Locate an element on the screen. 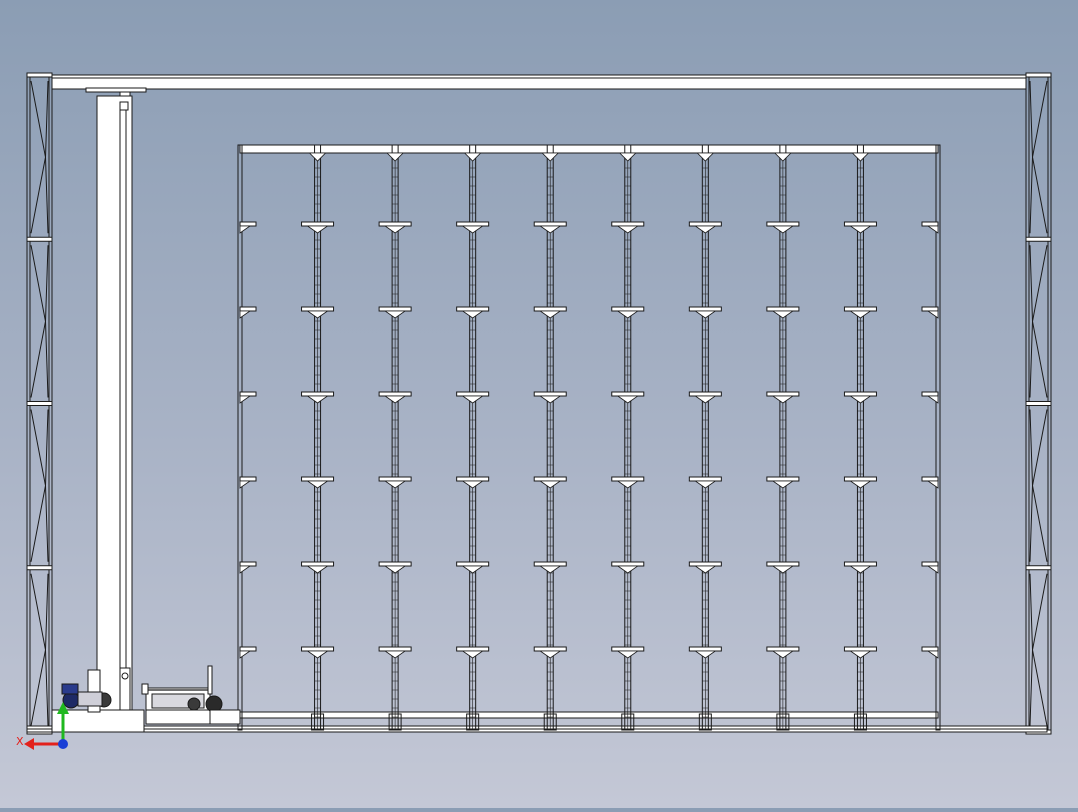 This screenshot has width=1078, height=812. top-beam-body is located at coordinates (539, 82).